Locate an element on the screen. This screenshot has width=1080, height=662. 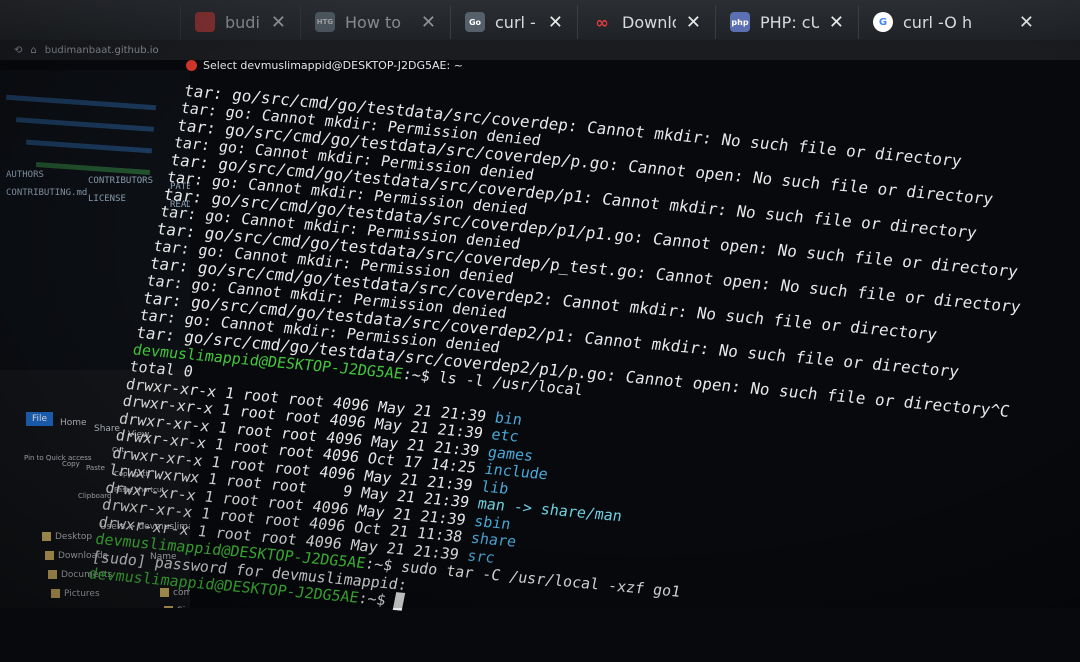
tab-label: How to is located at coordinates (373, 22).